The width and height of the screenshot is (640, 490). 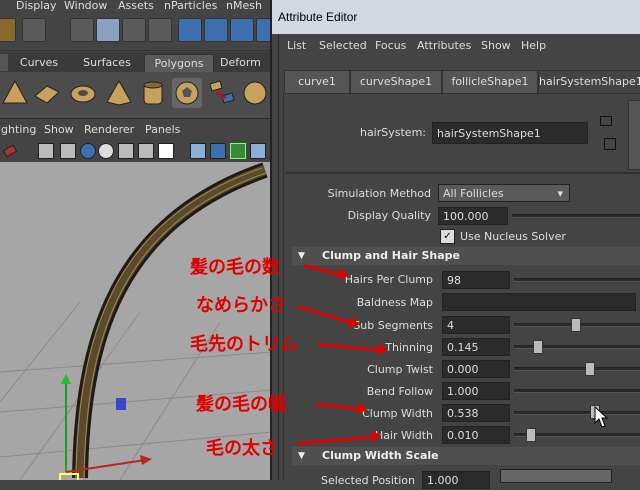 I want to click on wireframe-shaded-icon, so click(x=106, y=151).